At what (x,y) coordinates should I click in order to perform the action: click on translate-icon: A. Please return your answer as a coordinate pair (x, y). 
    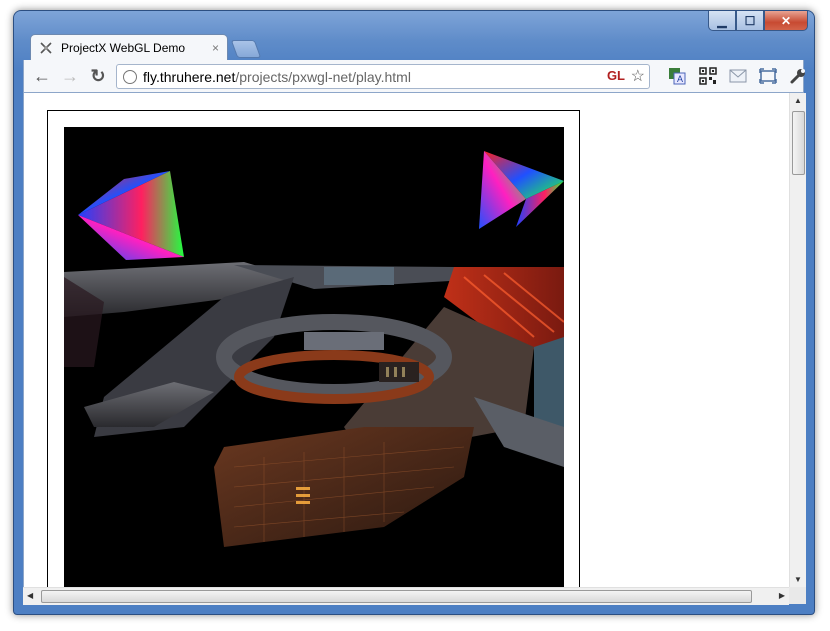
    Looking at the image, I should click on (677, 76).